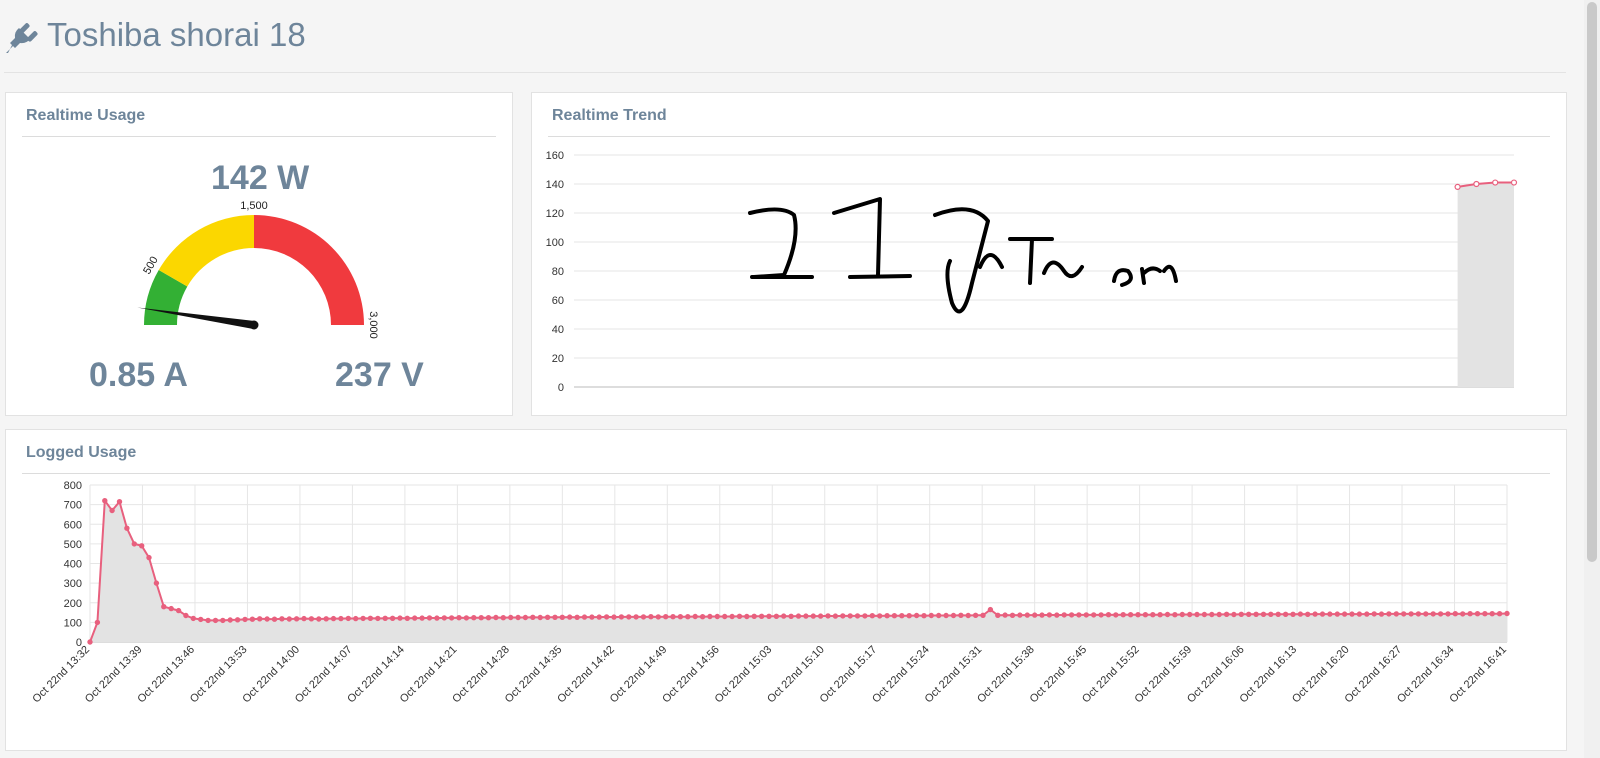 This screenshot has width=1600, height=758. What do you see at coordinates (81, 452) in the screenshot?
I see `panel-title: Logged Usage` at bounding box center [81, 452].